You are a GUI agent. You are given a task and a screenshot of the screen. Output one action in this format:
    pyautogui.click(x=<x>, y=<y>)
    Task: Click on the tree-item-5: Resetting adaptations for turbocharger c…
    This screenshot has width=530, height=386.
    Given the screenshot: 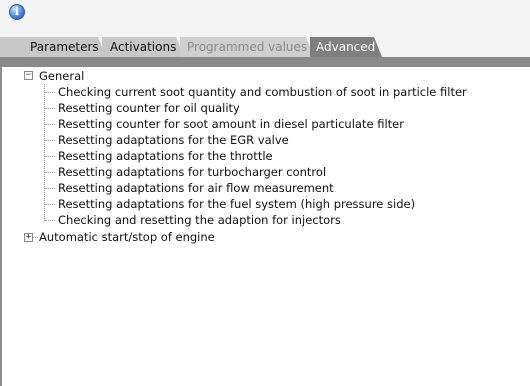 What is the action you would take?
    pyautogui.click(x=192, y=172)
    